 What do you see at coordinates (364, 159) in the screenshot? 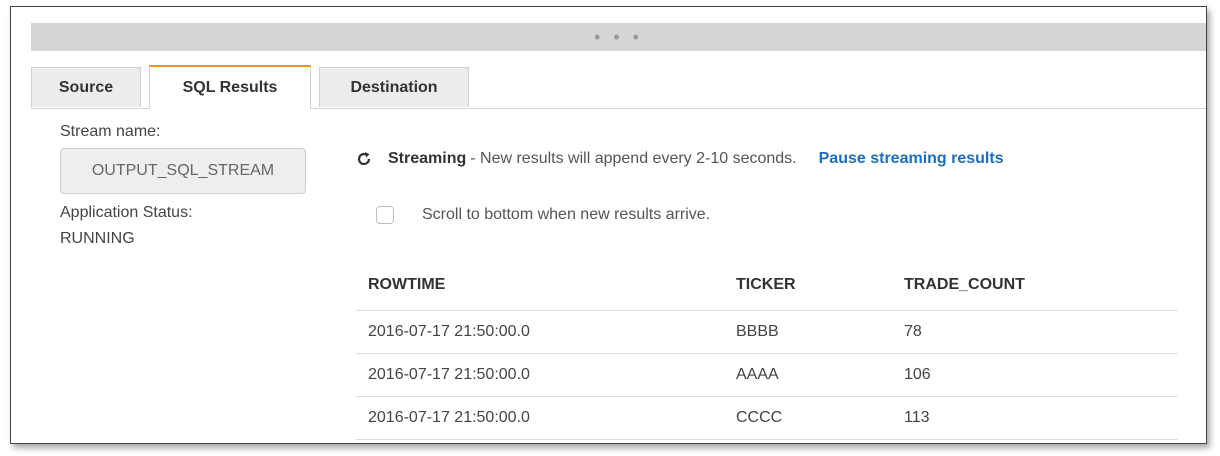
I see `refresh-icon` at bounding box center [364, 159].